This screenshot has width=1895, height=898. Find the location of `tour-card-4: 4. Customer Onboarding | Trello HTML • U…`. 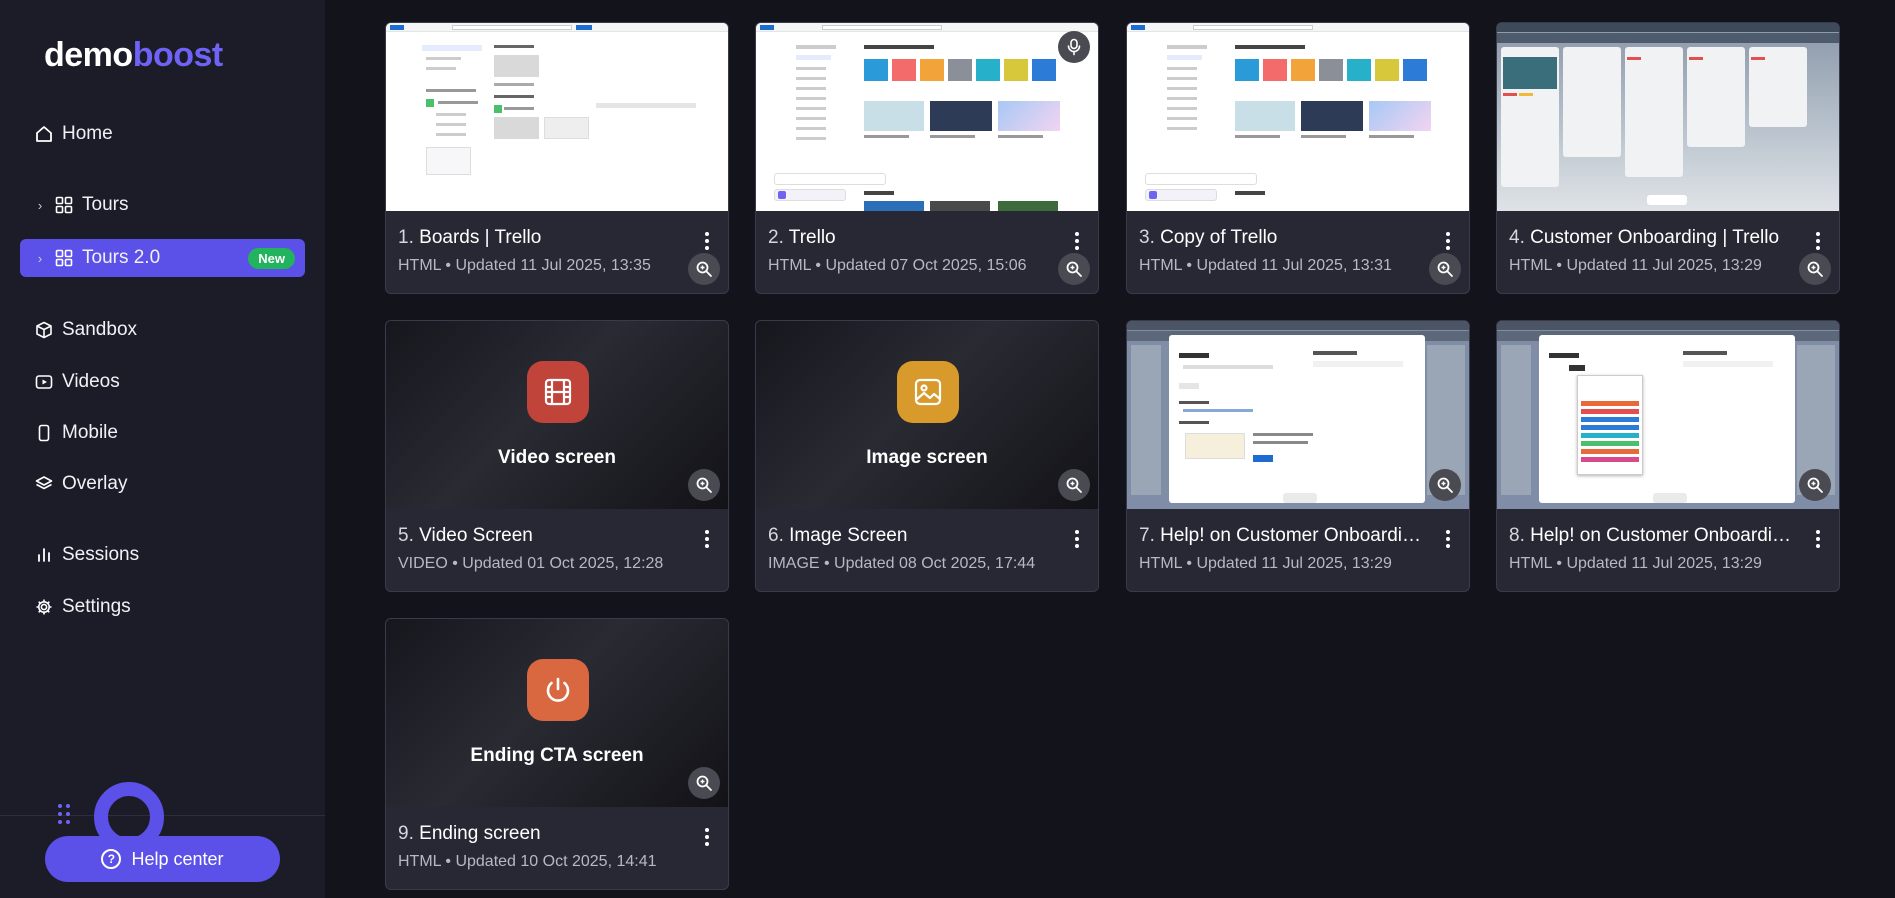

tour-card-4: 4. Customer Onboarding | Trello HTML • U… is located at coordinates (1668, 158).